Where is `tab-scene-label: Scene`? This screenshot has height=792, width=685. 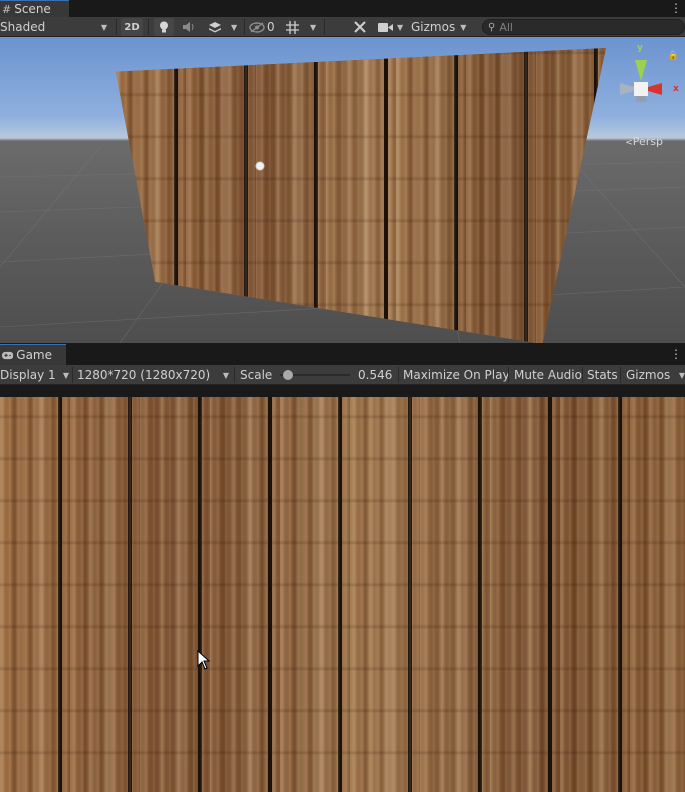 tab-scene-label: Scene is located at coordinates (32, 9).